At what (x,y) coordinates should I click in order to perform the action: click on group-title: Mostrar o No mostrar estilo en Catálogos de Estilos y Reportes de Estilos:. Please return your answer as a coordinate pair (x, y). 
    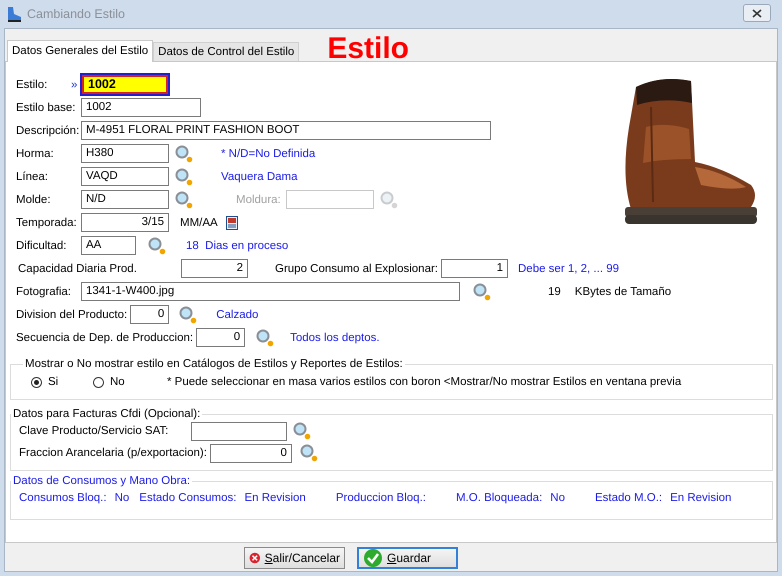
    Looking at the image, I should click on (214, 364).